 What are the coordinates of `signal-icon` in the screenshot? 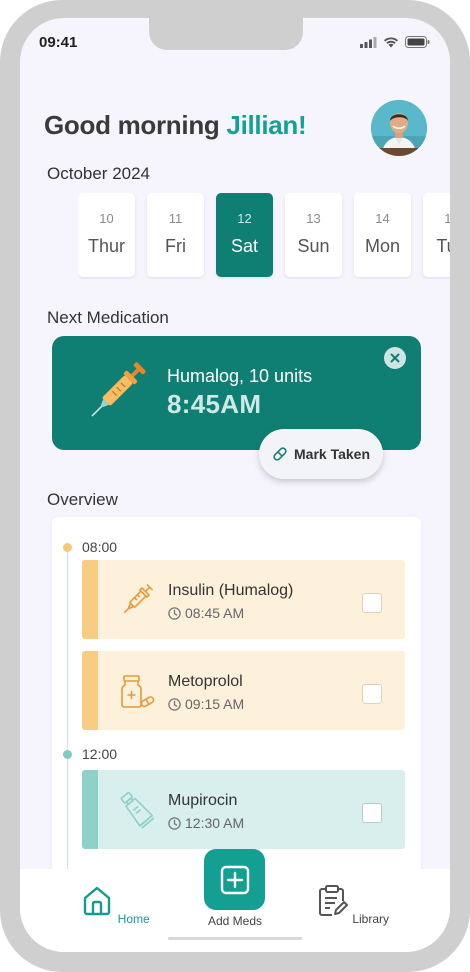 It's located at (368, 42).